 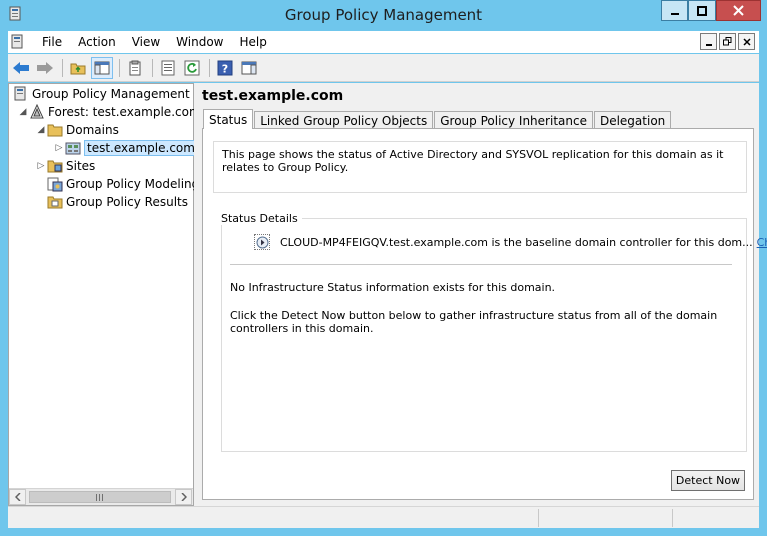 What do you see at coordinates (55, 166) in the screenshot?
I see `sites-icon` at bounding box center [55, 166].